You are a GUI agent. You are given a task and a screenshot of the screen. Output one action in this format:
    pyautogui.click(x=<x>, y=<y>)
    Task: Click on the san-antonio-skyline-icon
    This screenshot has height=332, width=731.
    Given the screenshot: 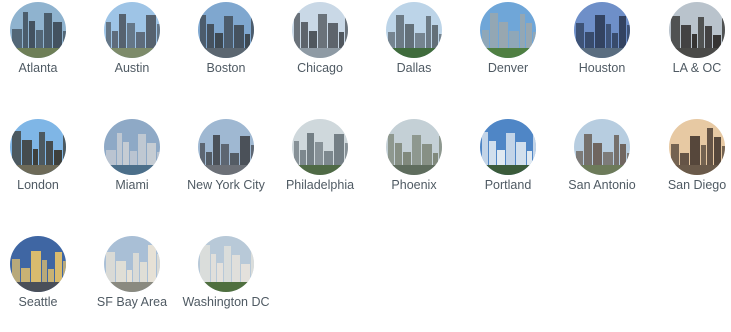 What is the action you would take?
    pyautogui.click(x=602, y=147)
    